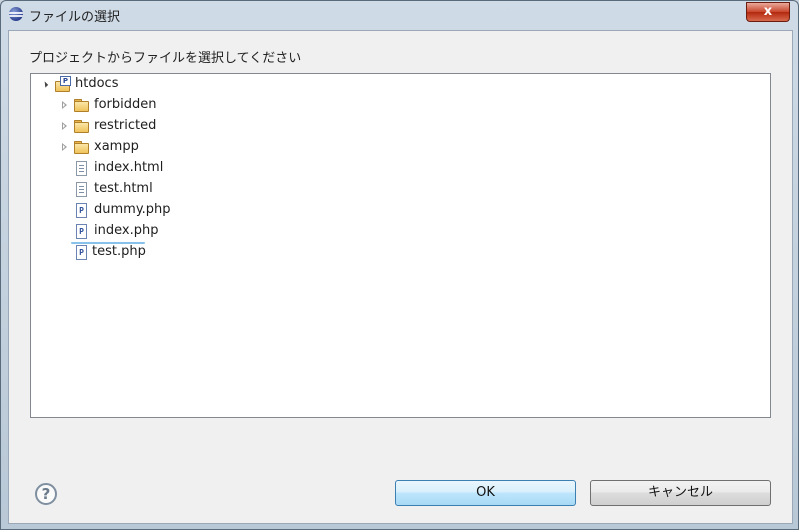 Image resolution: width=799 pixels, height=530 pixels. Describe the element at coordinates (399, 84) in the screenshot. I see `tree-root-htdocs: P htdocs` at that location.